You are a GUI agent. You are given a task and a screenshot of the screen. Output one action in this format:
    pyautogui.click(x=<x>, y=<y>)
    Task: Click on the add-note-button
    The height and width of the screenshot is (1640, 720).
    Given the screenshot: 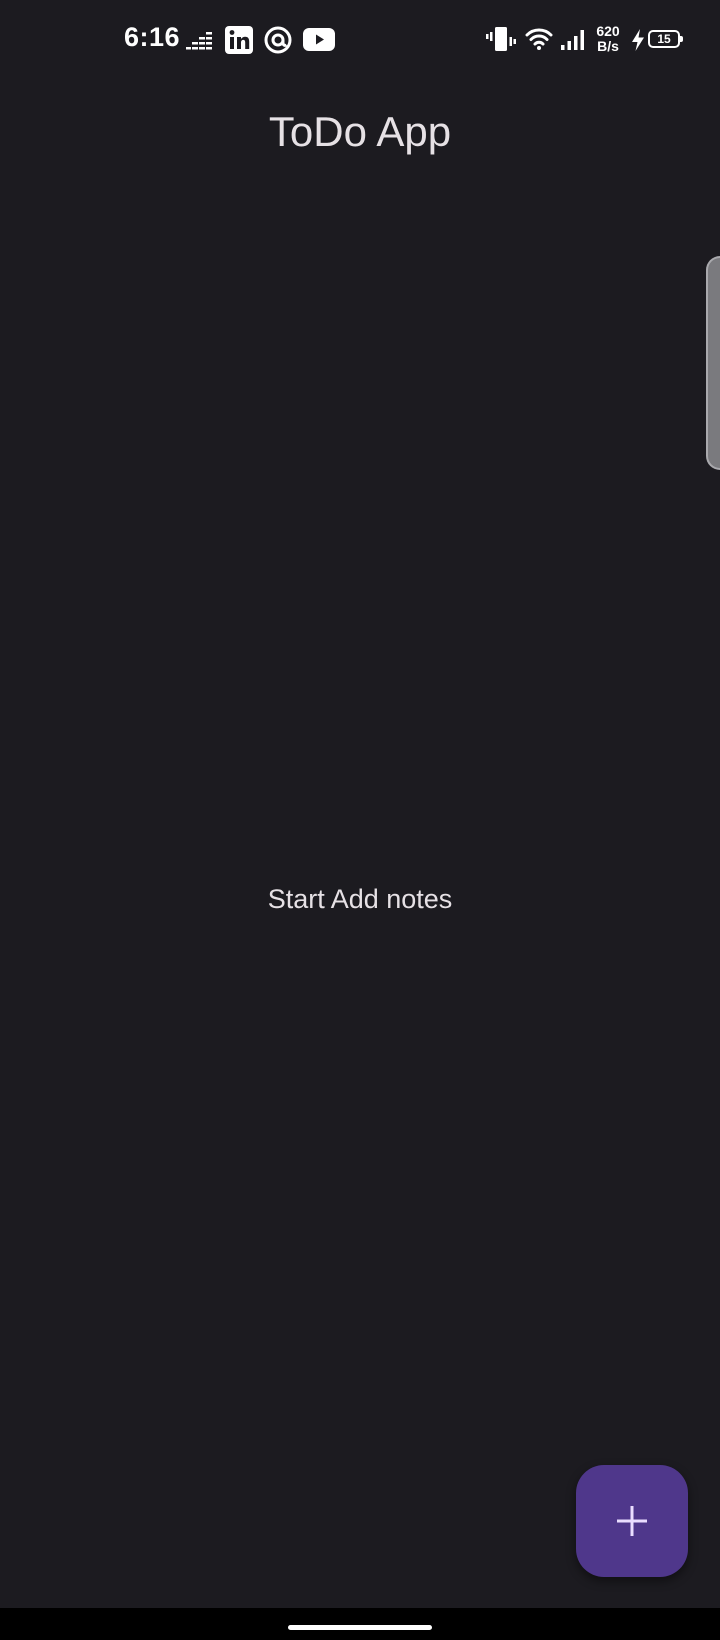 What is the action you would take?
    pyautogui.click(x=632, y=1521)
    